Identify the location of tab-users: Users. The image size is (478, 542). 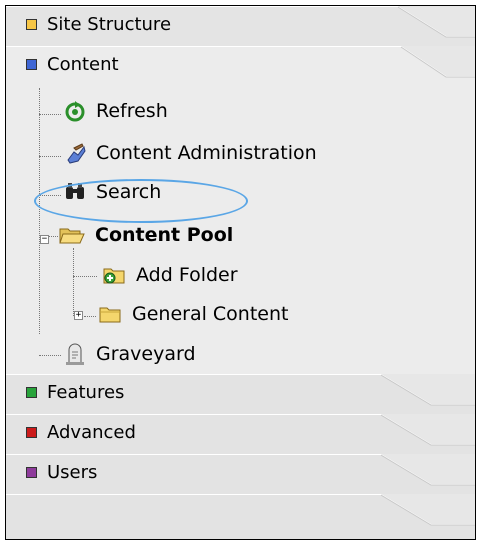
(240, 474).